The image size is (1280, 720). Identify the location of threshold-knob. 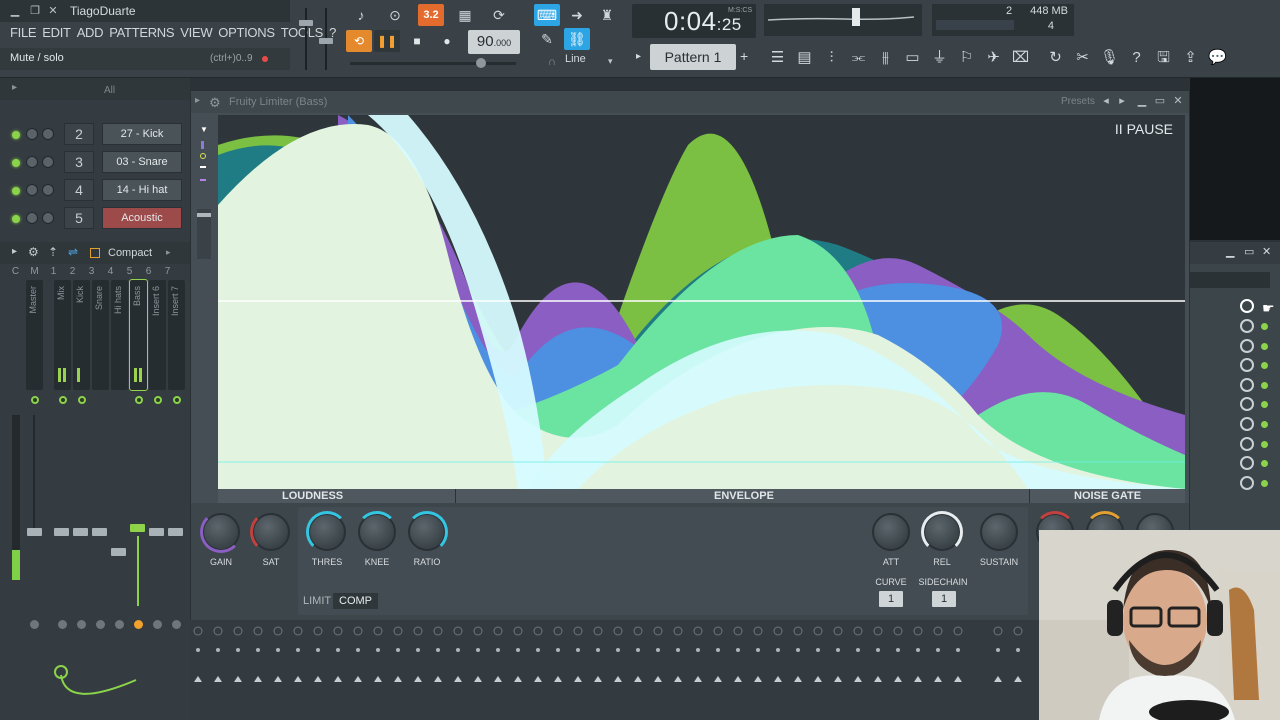
(327, 532).